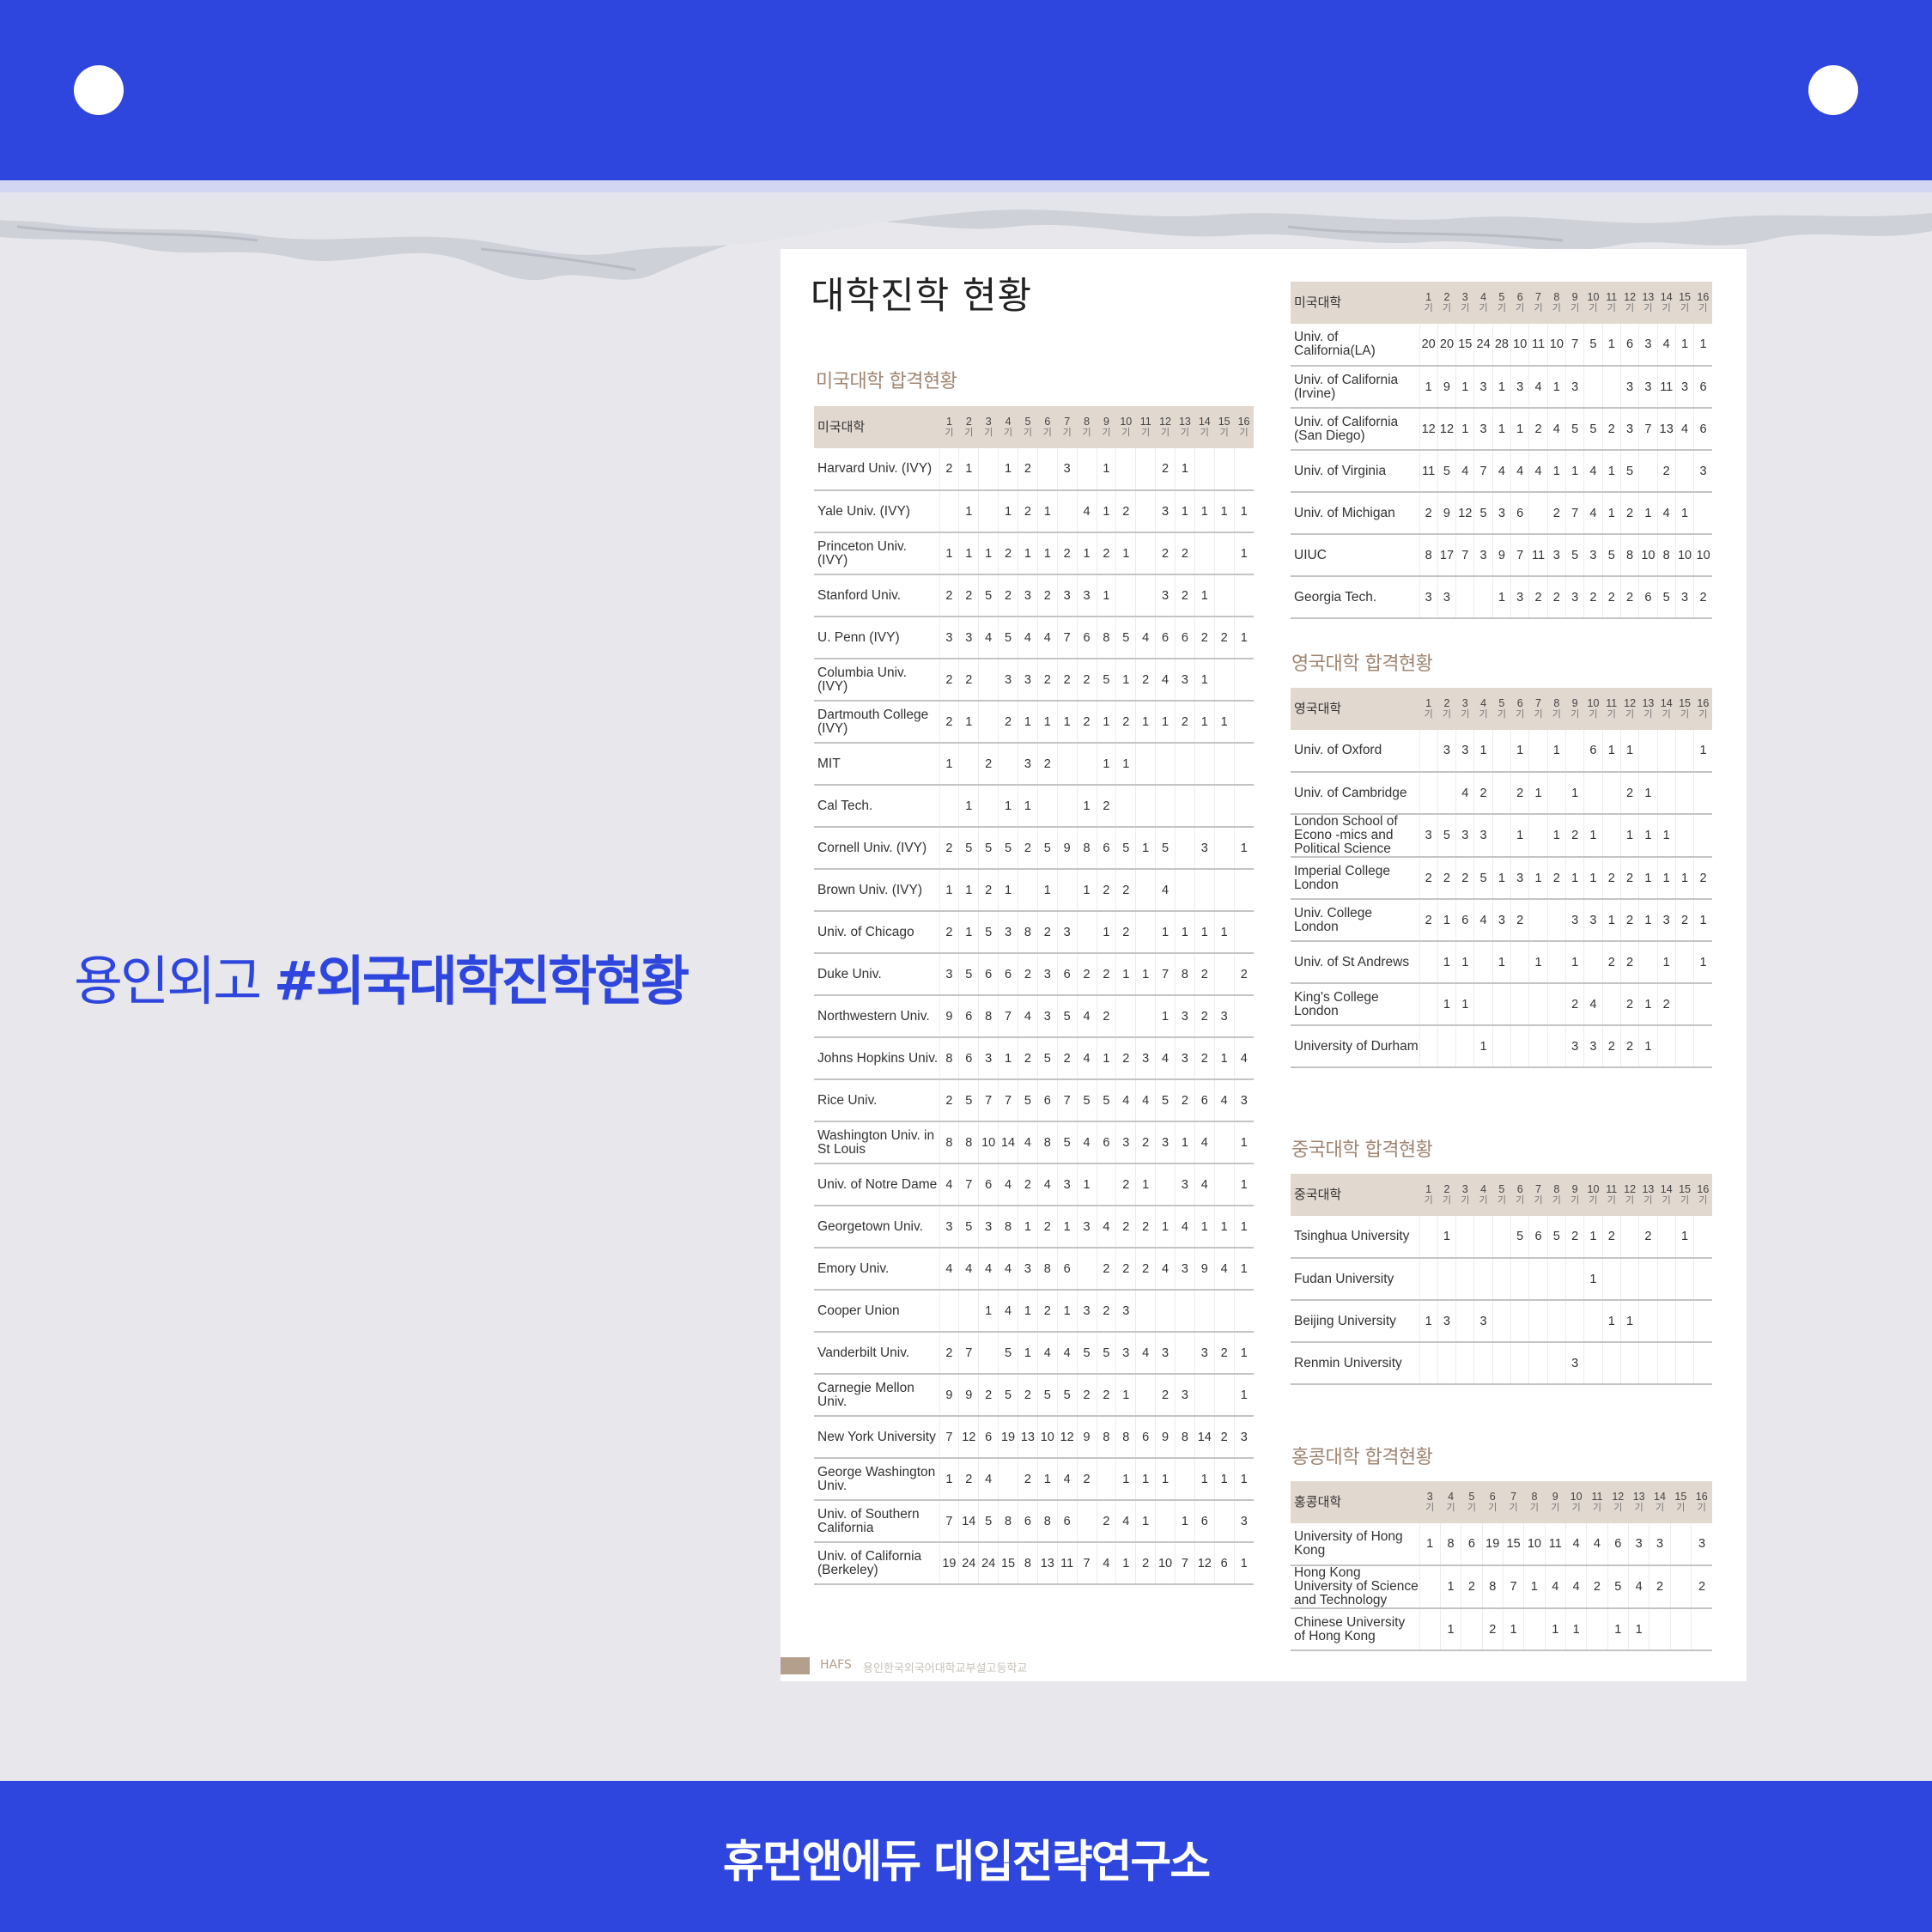 Image resolution: width=1932 pixels, height=1932 pixels. What do you see at coordinates (1629, 1195) in the screenshot?
I see `column-header: 12 기` at bounding box center [1629, 1195].